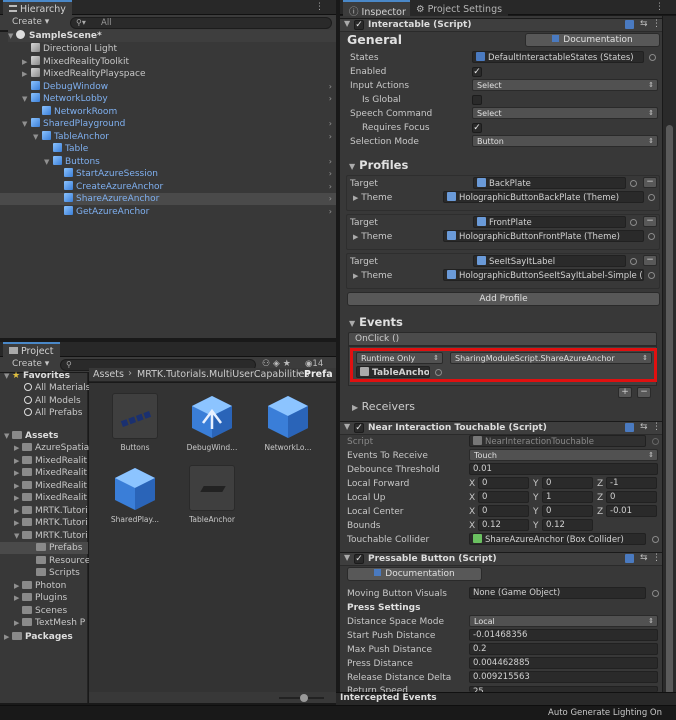 This screenshot has width=676, height=720. What do you see at coordinates (38, 637) in the screenshot?
I see `packages-header: ▶ Packages` at bounding box center [38, 637].